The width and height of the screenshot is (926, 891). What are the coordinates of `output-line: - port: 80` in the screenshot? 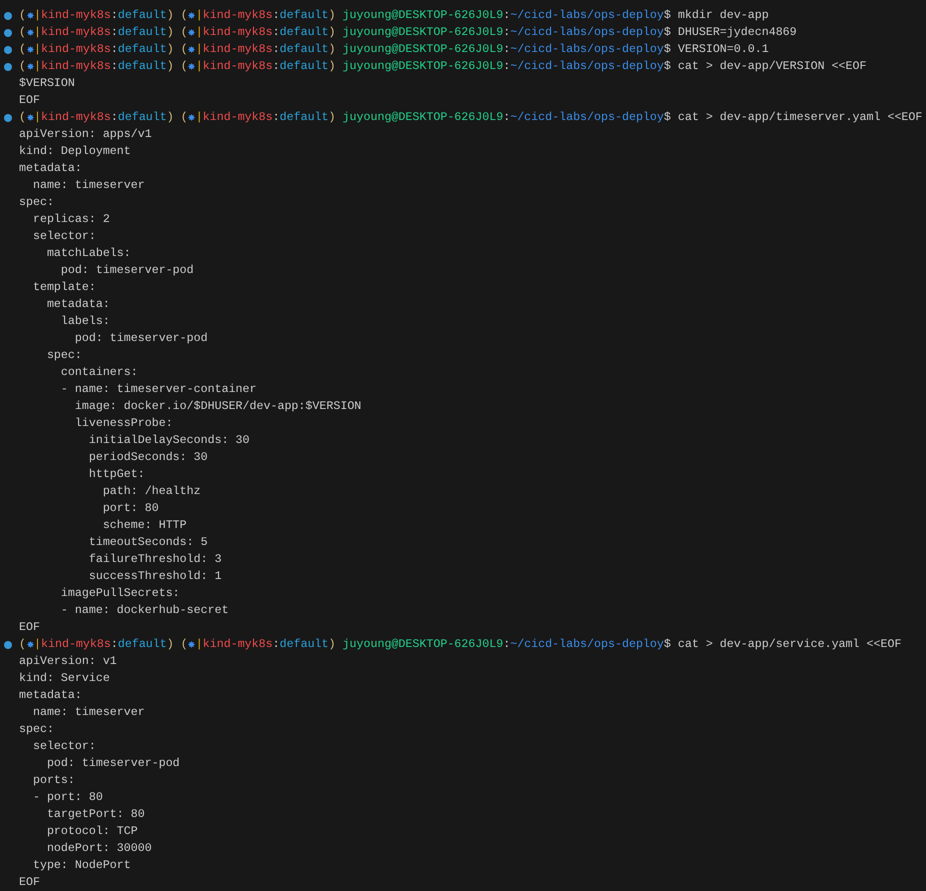 It's located at (67, 797).